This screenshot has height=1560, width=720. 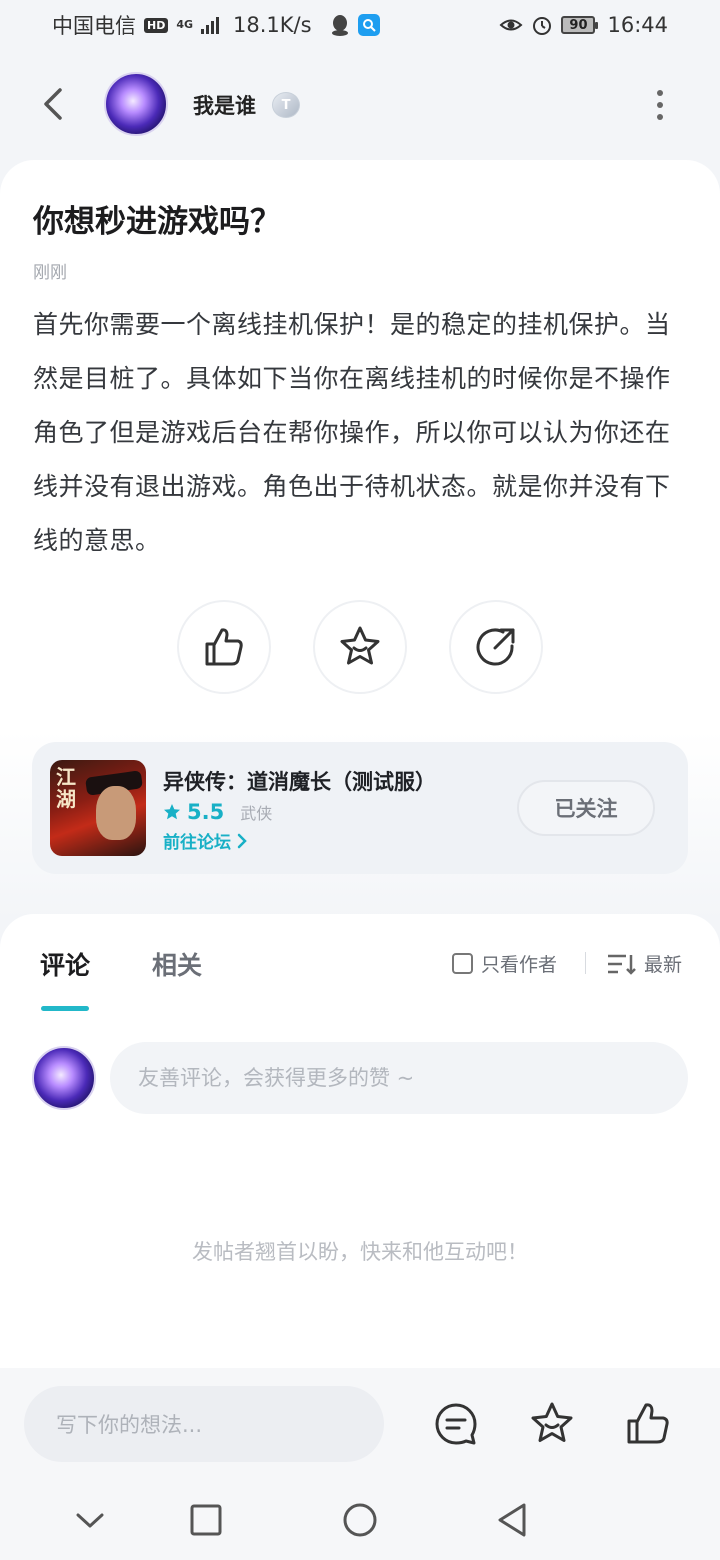 What do you see at coordinates (66, 788) in the screenshot?
I see `game-icon-text: 江湖` at bounding box center [66, 788].